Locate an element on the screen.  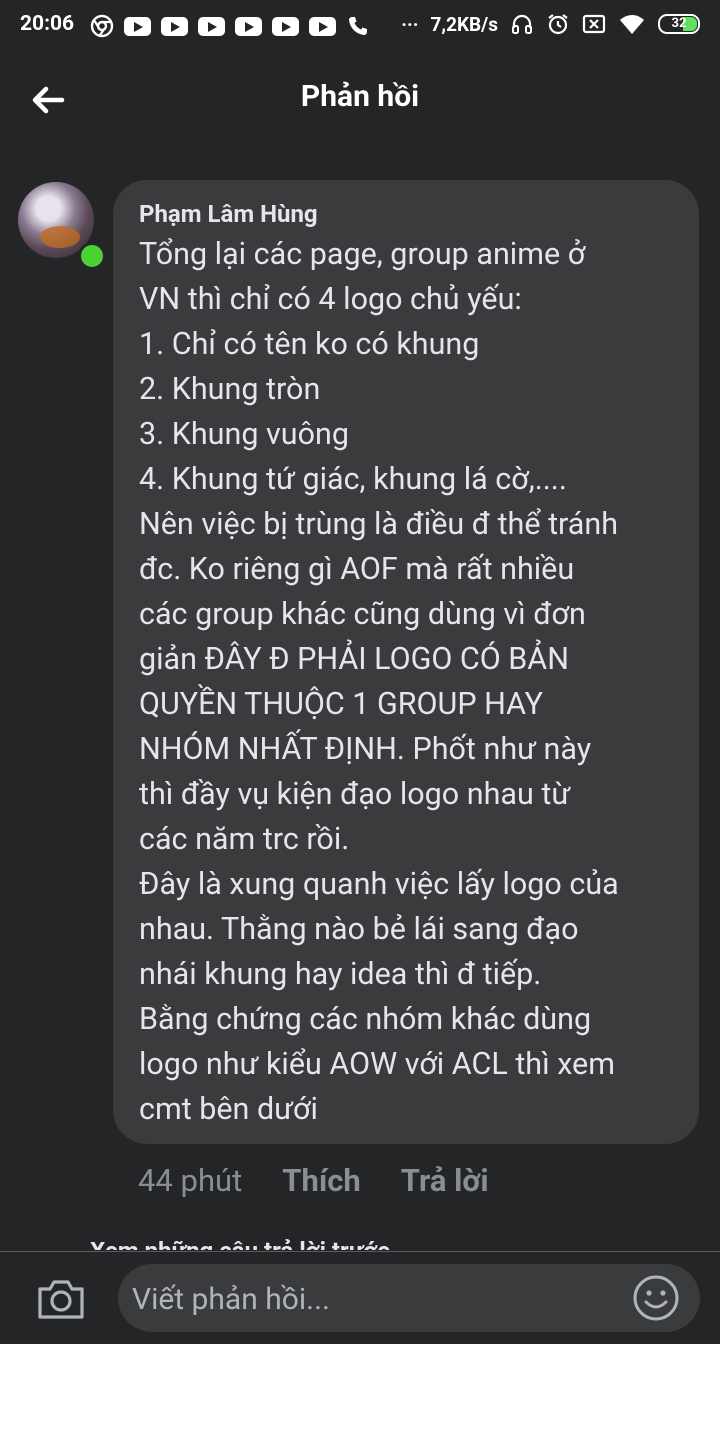
comment-author: Phạm Lâm Hùng is located at coordinates (406, 214).